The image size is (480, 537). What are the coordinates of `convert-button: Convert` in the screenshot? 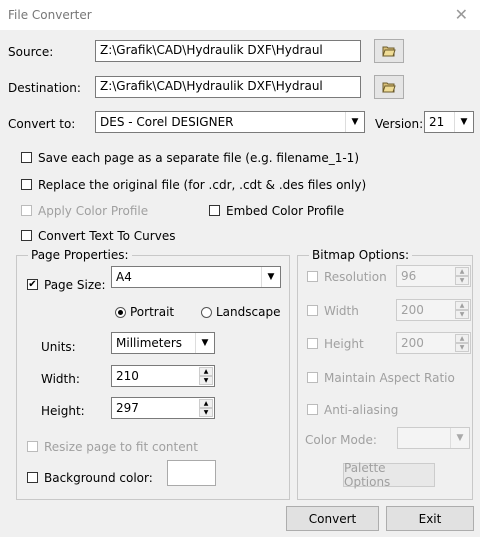 It's located at (332, 518).